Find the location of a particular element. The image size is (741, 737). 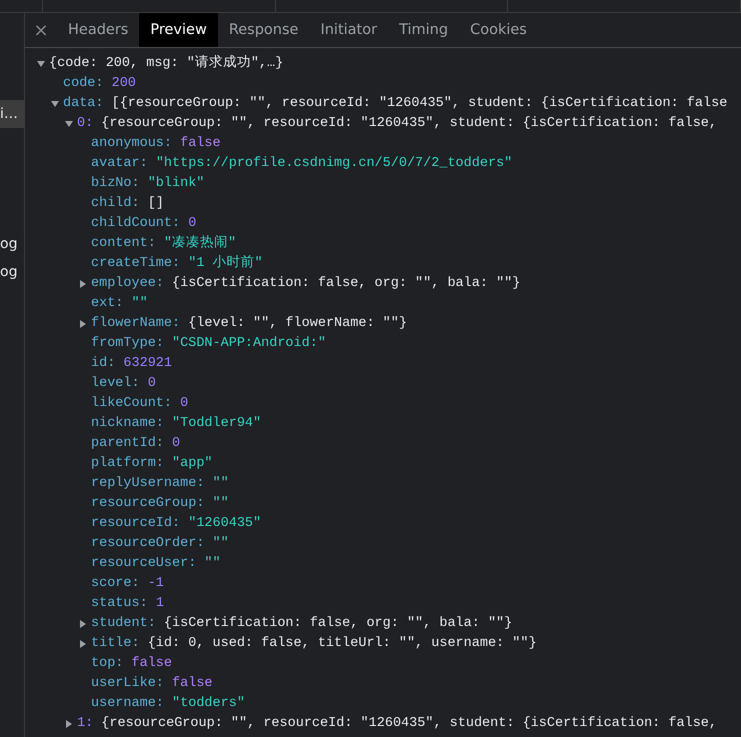

json-line: id: 632921 is located at coordinates (131, 364).